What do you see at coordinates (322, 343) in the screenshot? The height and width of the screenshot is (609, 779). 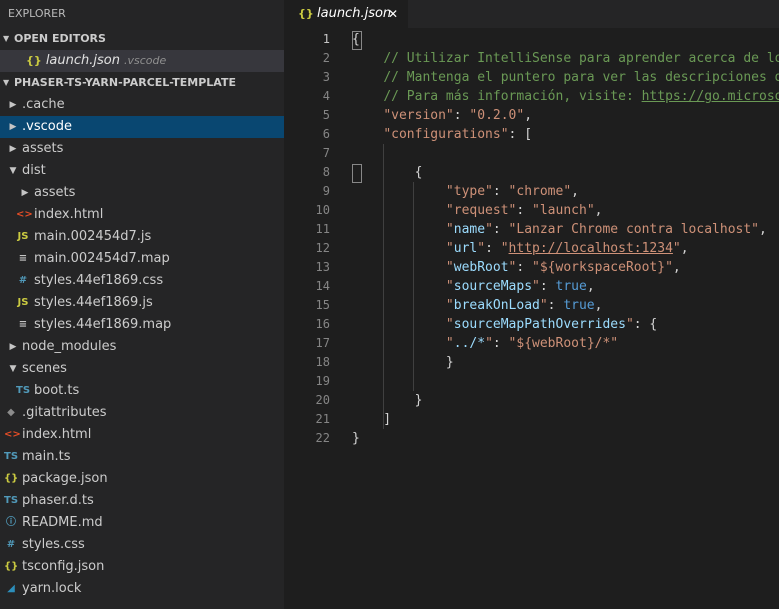 I see `line-number: 17` at bounding box center [322, 343].